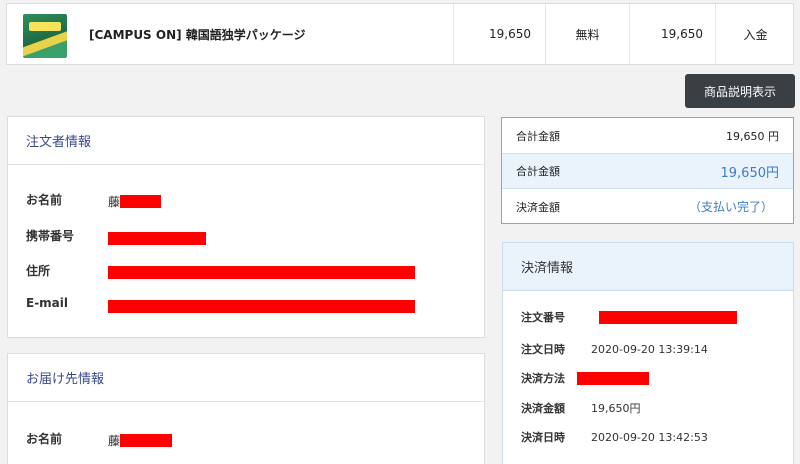 This screenshot has height=464, width=800. What do you see at coordinates (197, 34) in the screenshot?
I see `product-name: [CAMPUS ON] 韓国語独学パッケージ` at bounding box center [197, 34].